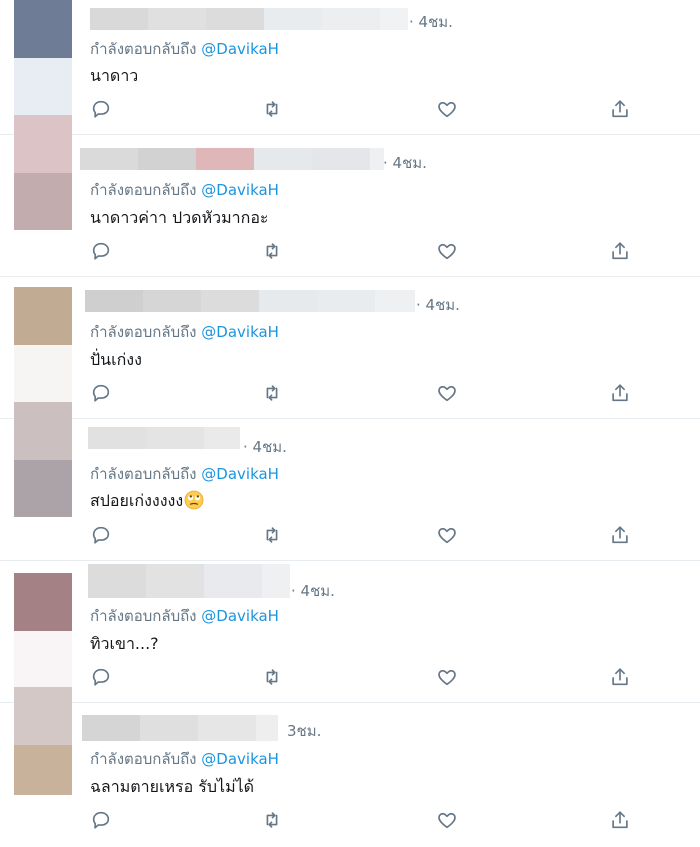 The width and height of the screenshot is (700, 847). I want to click on tweet-text: นาดาว, so click(114, 75).